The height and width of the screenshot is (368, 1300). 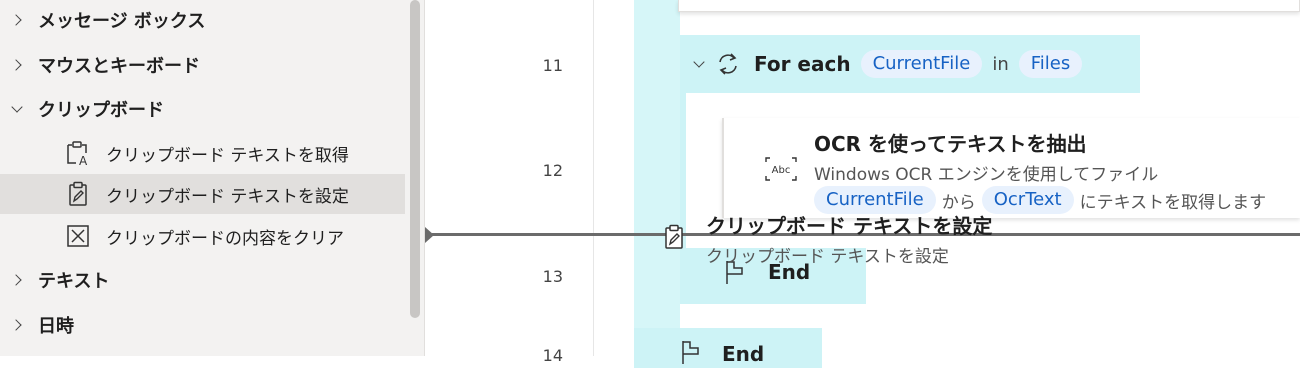 I want to click on step-description: Windows OCR エンジンを使用してファイル, so click(x=986, y=175).